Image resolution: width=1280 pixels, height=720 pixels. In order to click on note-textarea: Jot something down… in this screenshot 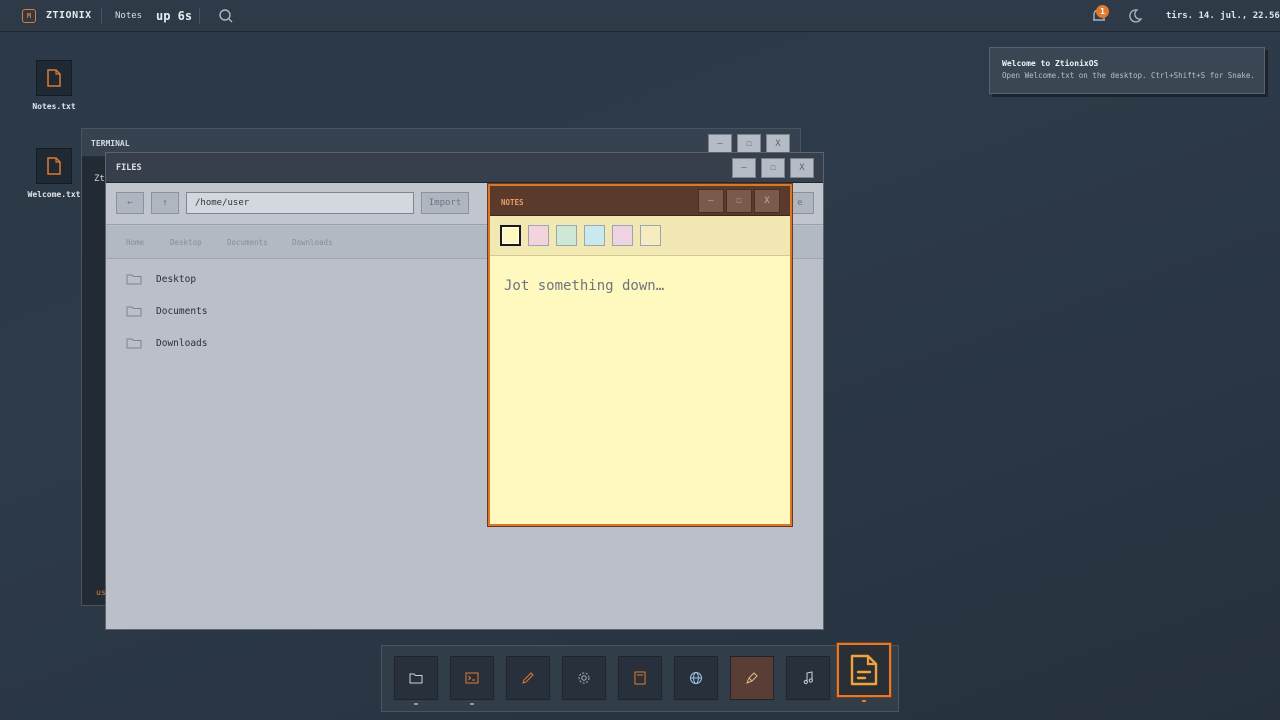, I will do `click(584, 286)`.